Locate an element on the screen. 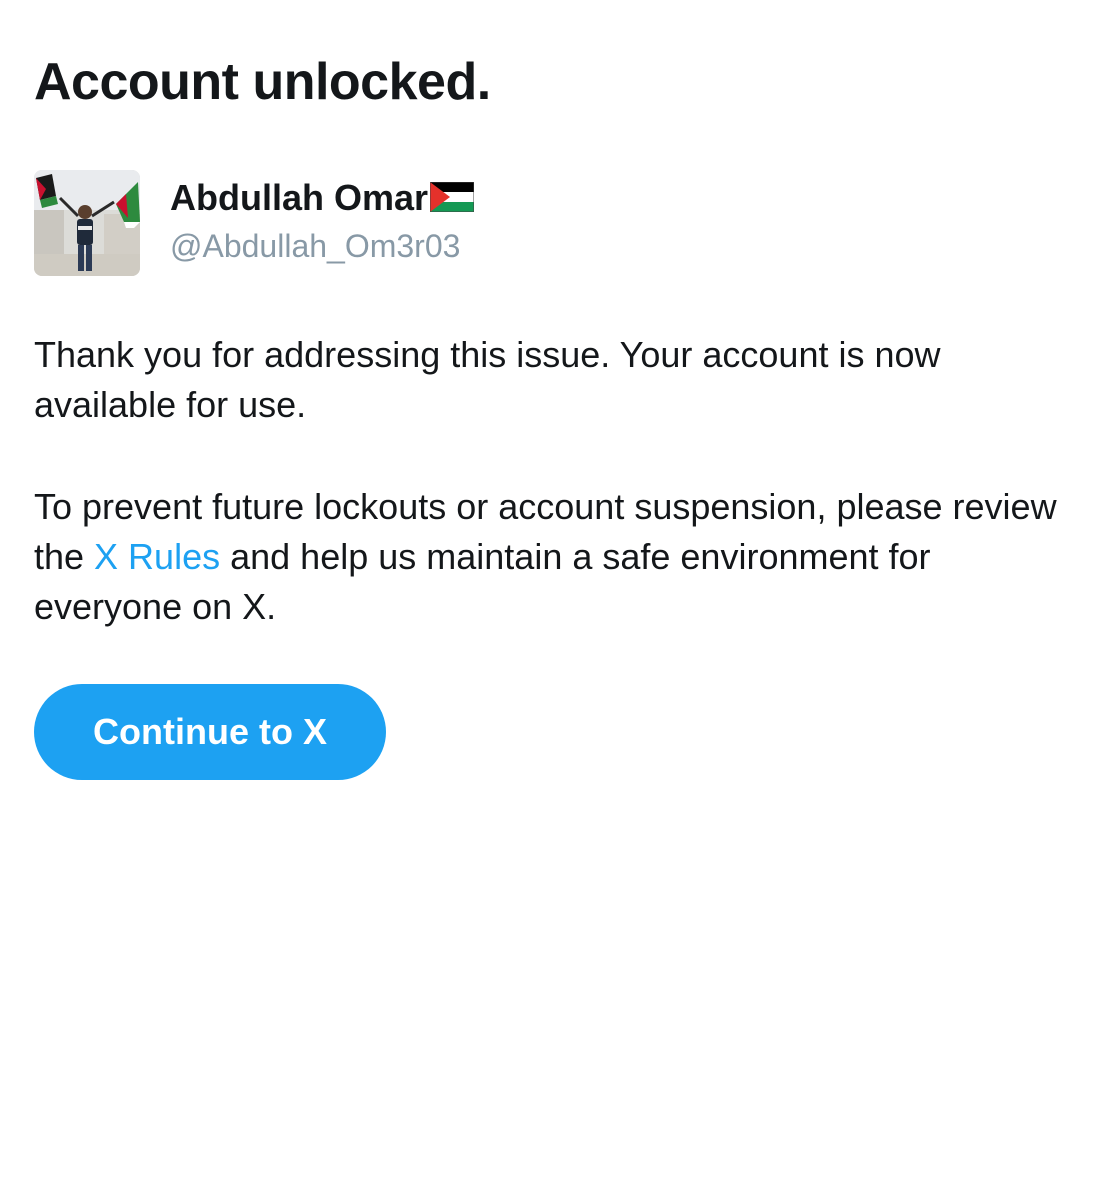 The image size is (1100, 1200). avatar is located at coordinates (87, 223).